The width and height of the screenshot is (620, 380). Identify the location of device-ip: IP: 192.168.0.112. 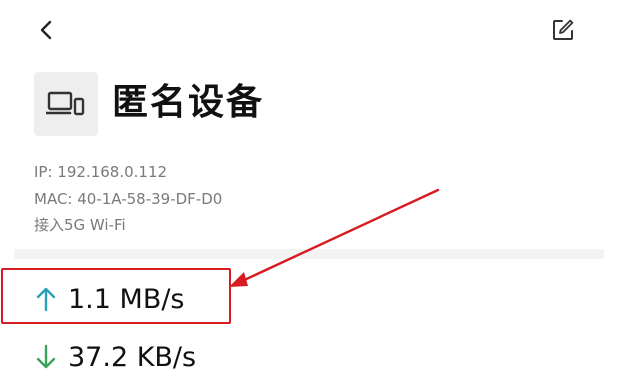
(101, 172).